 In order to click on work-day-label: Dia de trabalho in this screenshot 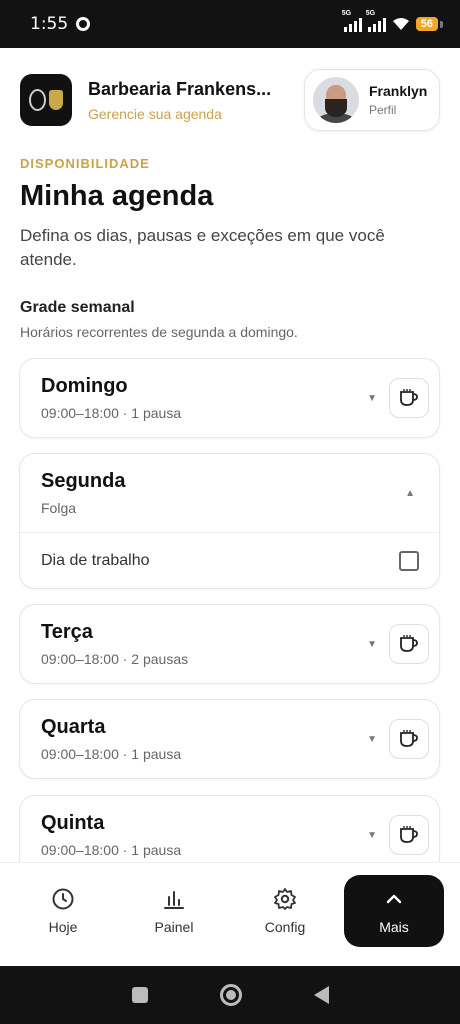, I will do `click(95, 560)`.